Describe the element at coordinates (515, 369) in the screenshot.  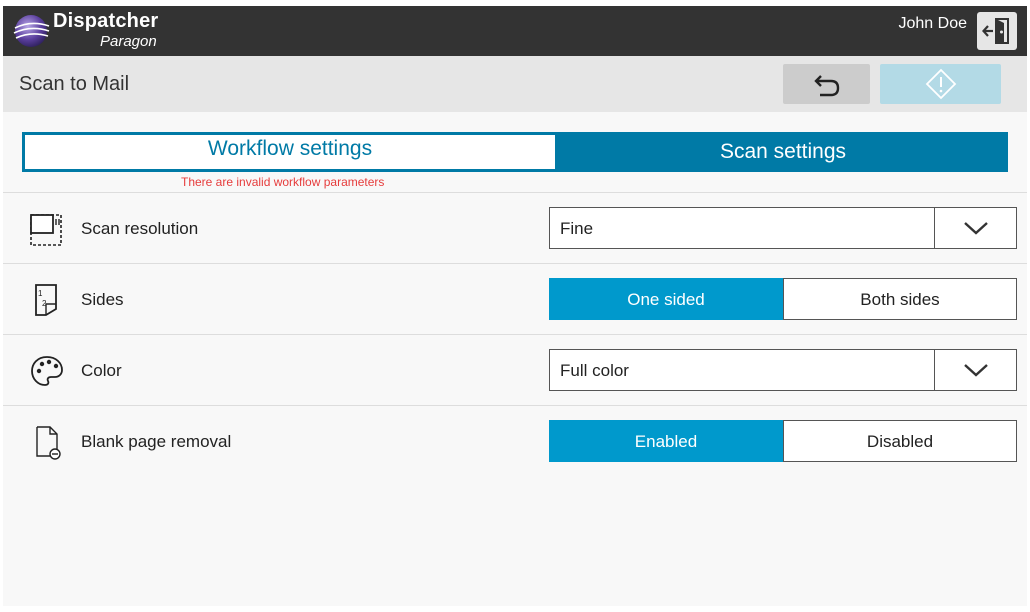
I see `setting-row-color: Color Full color` at that location.